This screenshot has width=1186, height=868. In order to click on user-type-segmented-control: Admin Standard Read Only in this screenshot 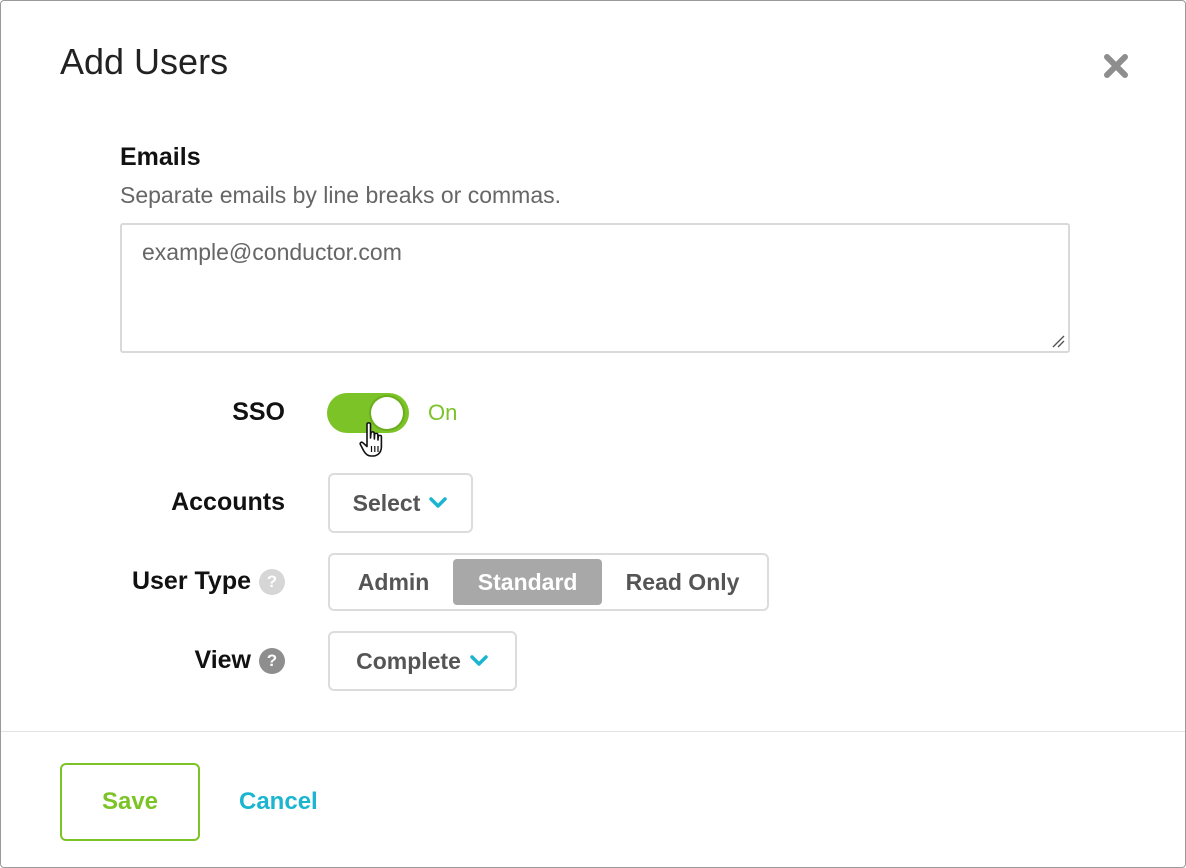, I will do `click(548, 582)`.